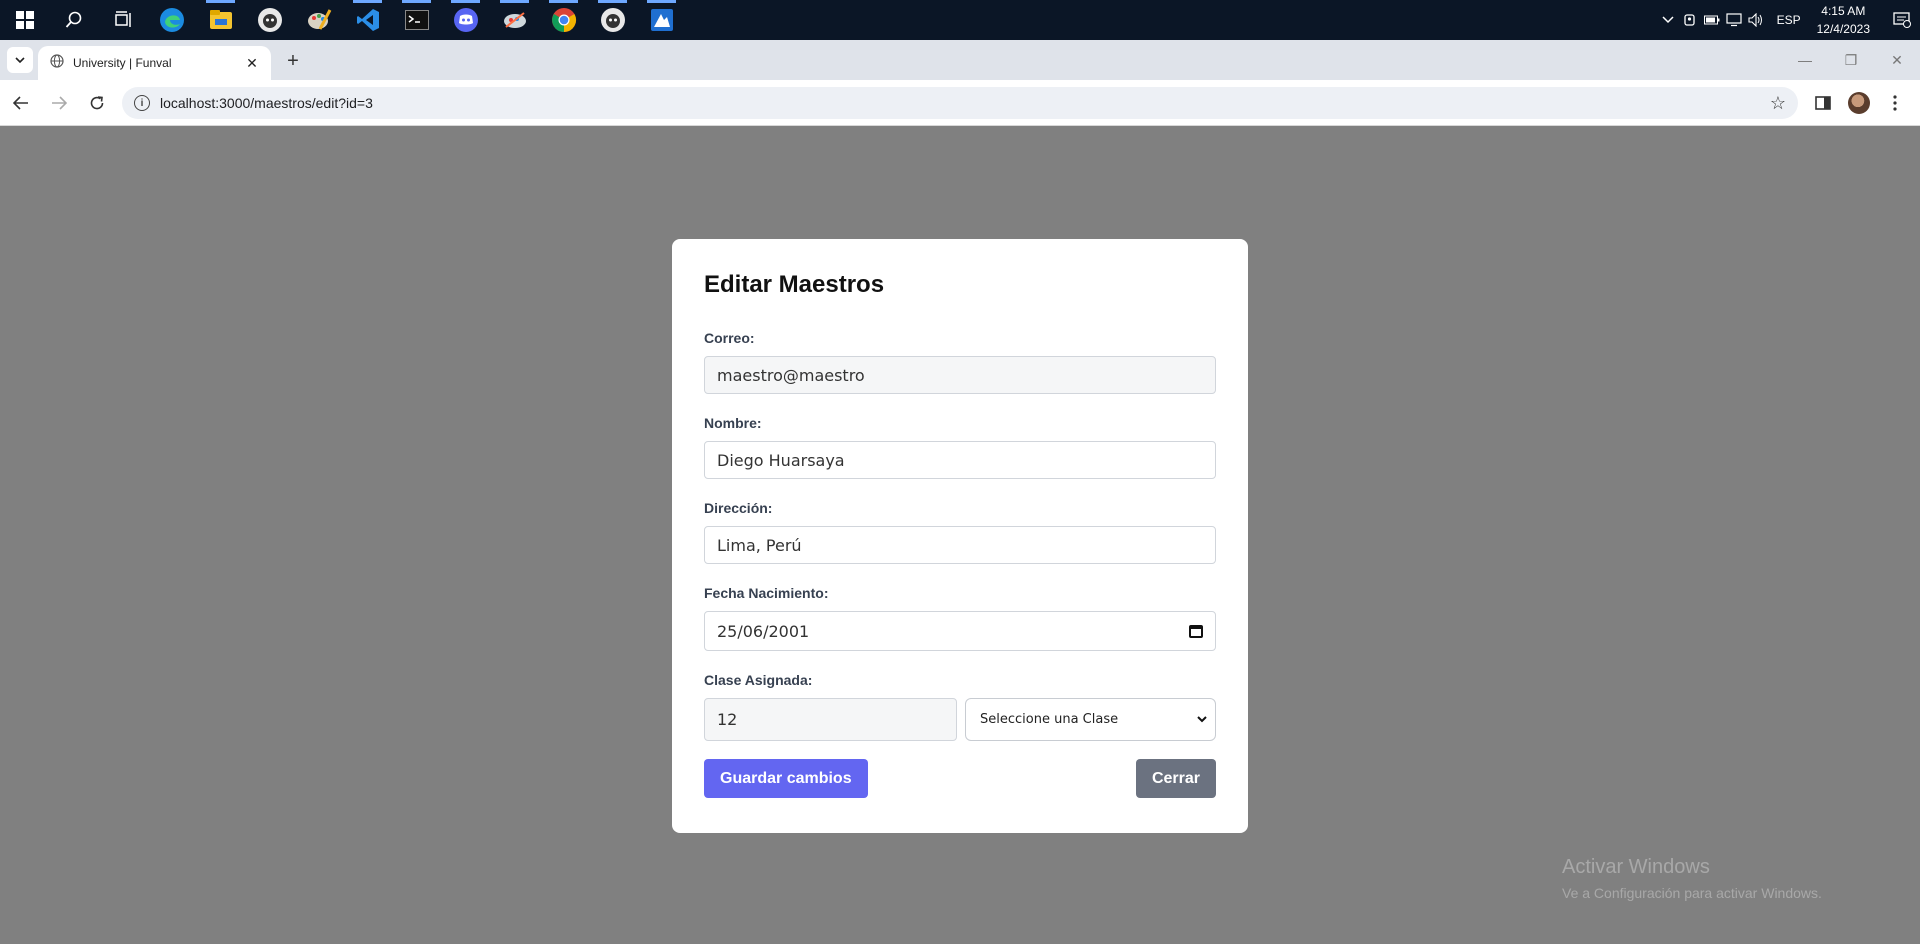 This screenshot has height=944, width=1920. Describe the element at coordinates (122, 63) in the screenshot. I see `tab-title: University | Funval` at that location.